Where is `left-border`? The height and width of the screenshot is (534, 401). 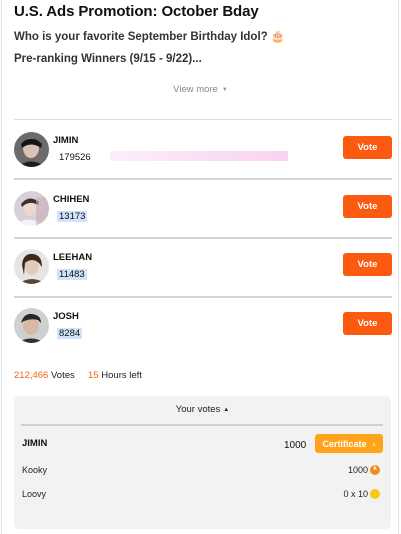 left-border is located at coordinates (1, 267).